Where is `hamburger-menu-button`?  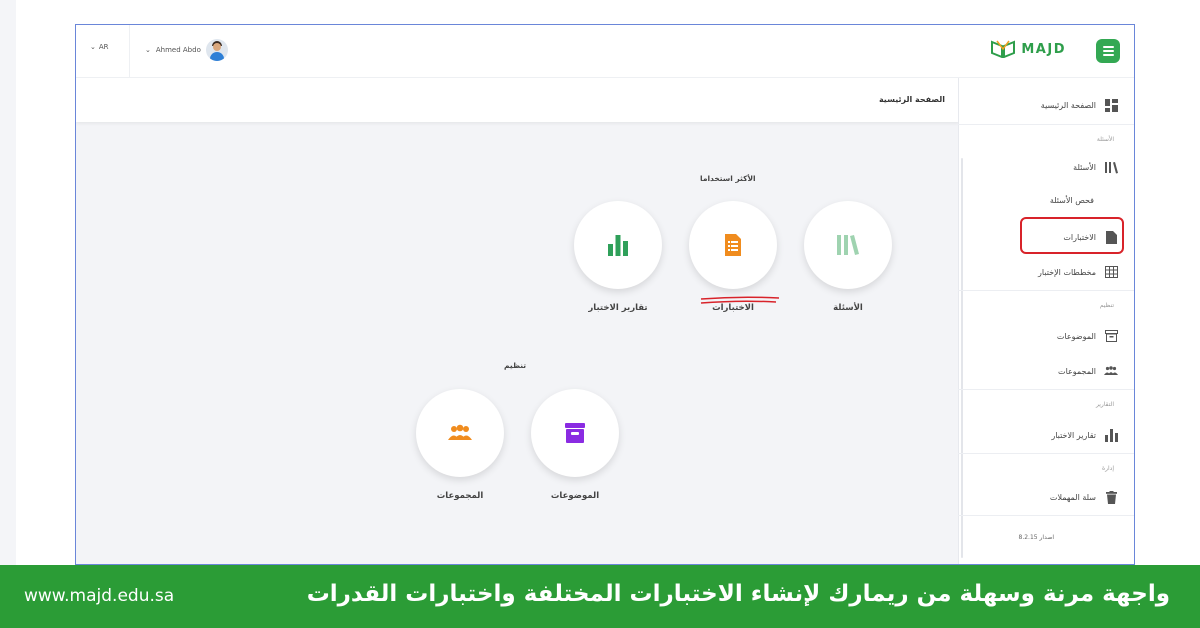
hamburger-menu-button is located at coordinates (1108, 51).